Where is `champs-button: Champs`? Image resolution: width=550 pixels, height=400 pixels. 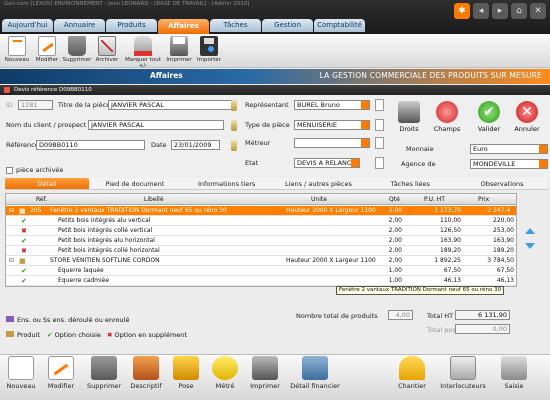
champs-button: Champs is located at coordinates (447, 117).